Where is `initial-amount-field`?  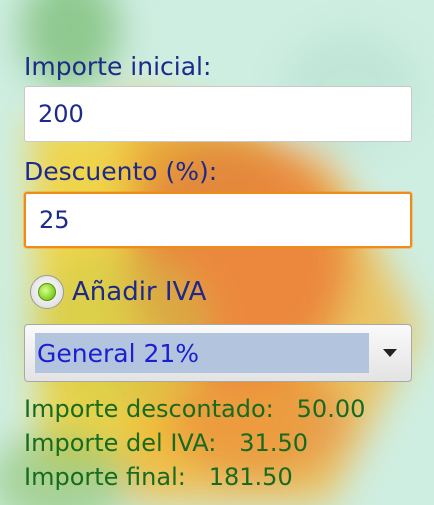
initial-amount-field is located at coordinates (218, 114).